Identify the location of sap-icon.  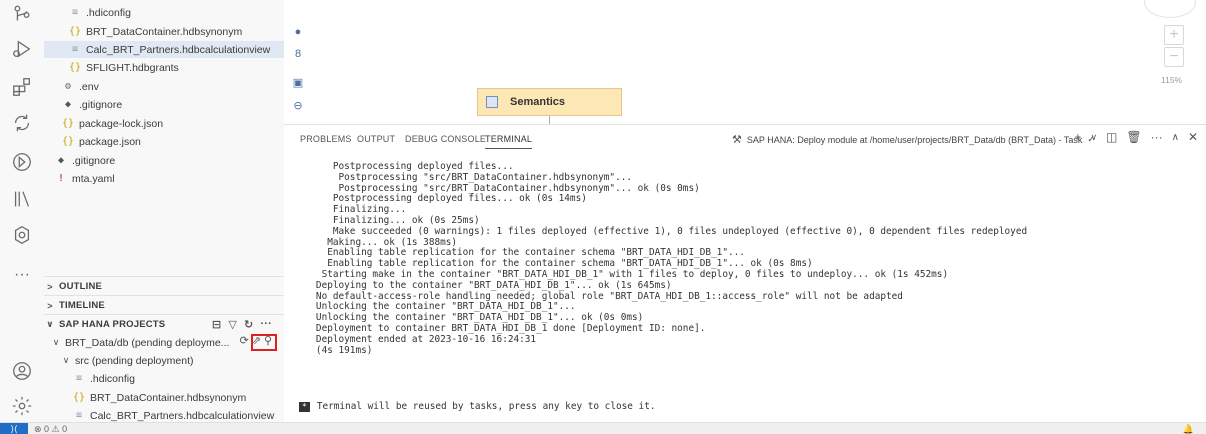
(22, 162).